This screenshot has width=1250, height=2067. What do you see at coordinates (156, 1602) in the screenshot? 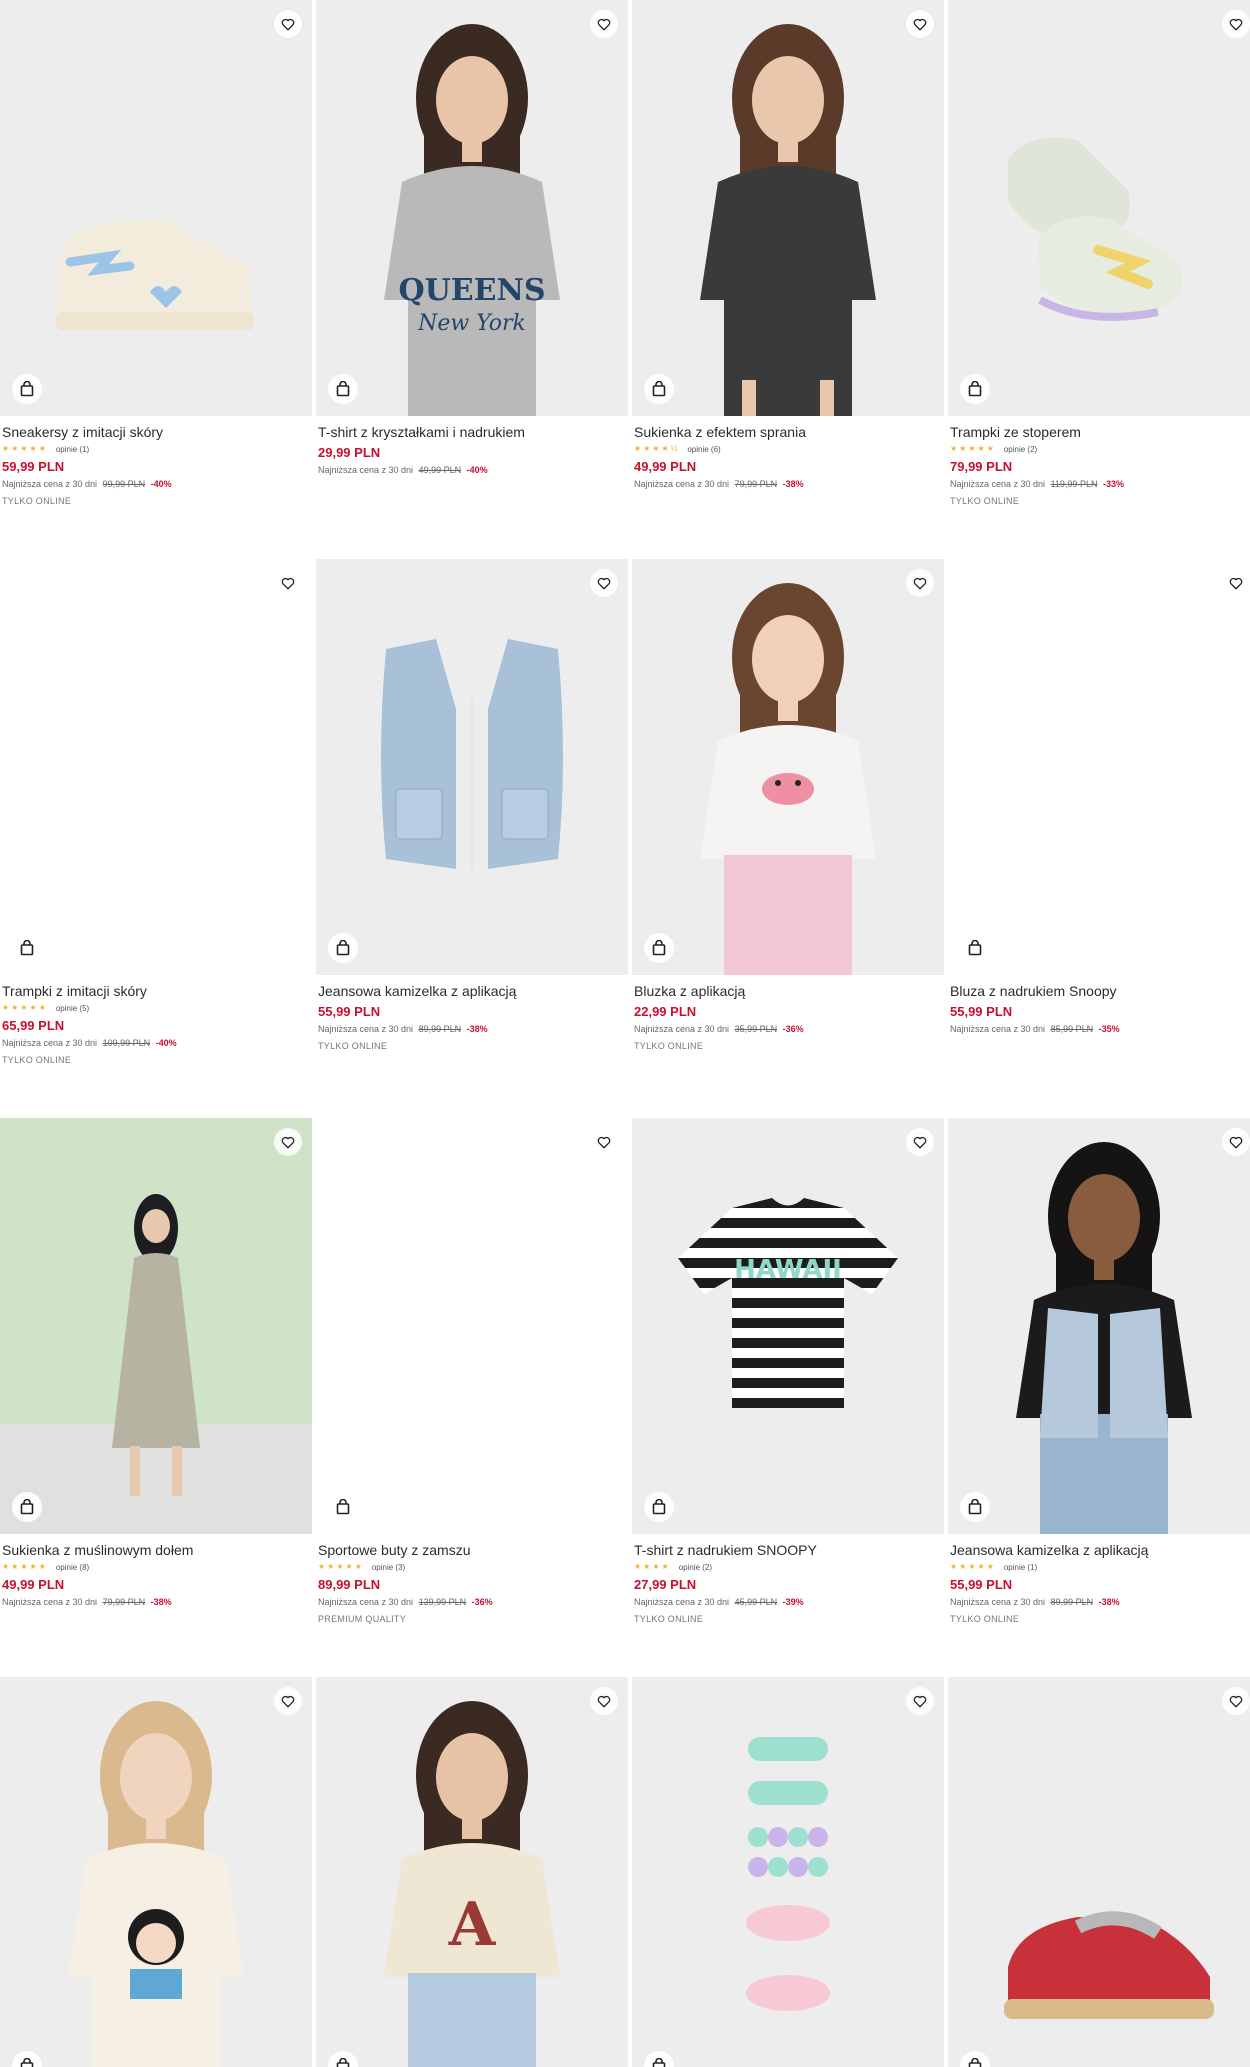
I see `lowest-price-info: Najniższa cena z 30 dni 79,99 PLN -38%` at bounding box center [156, 1602].